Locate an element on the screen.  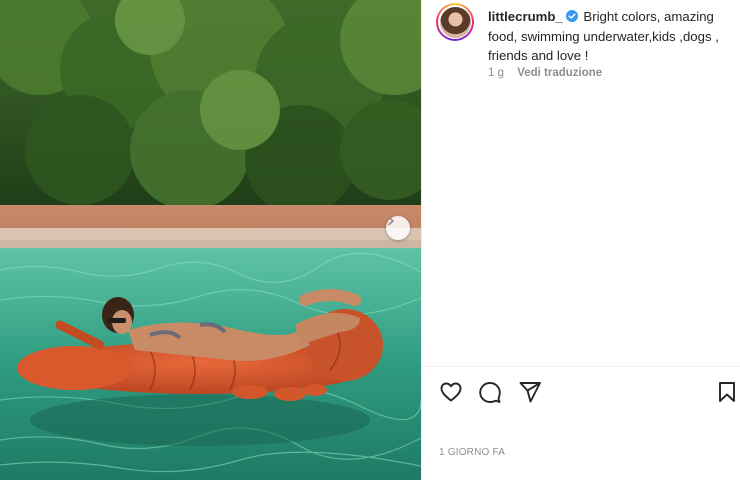
comment-icon is located at coordinates (490, 394).